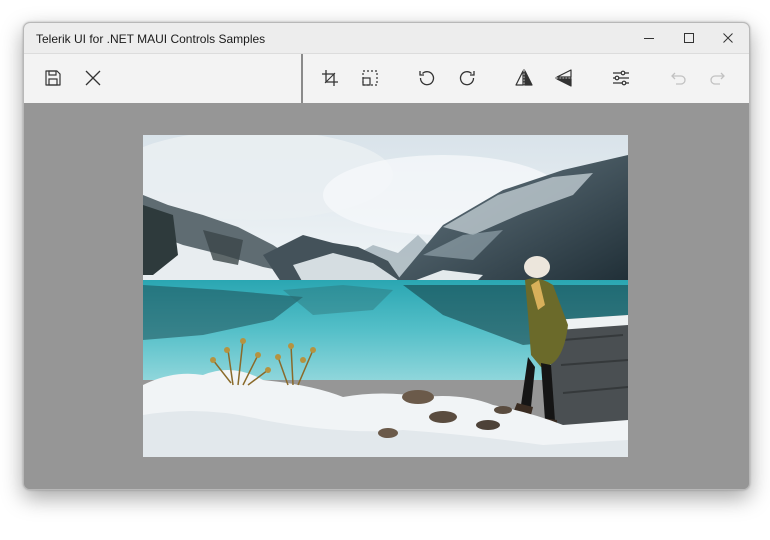 The height and width of the screenshot is (540, 770). I want to click on close-window-button, so click(728, 38).